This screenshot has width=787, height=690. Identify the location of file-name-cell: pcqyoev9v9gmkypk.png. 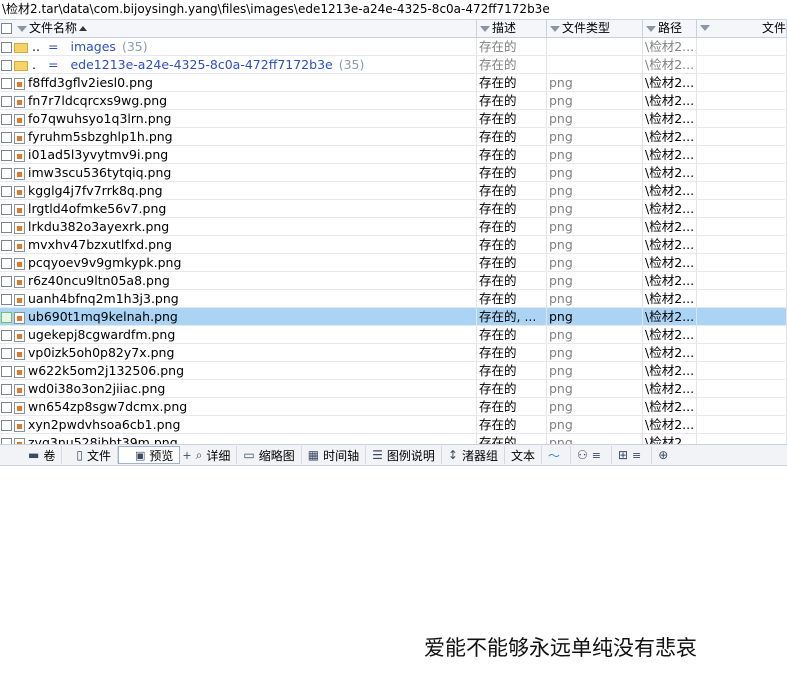
(238, 262).